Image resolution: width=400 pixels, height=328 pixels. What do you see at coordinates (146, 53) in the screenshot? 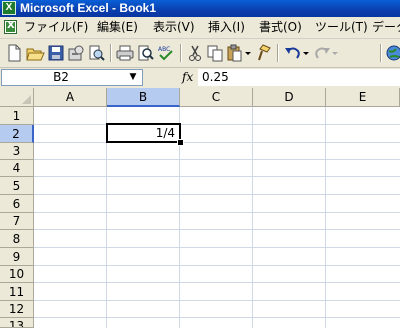
I see `print-preview-icon` at bounding box center [146, 53].